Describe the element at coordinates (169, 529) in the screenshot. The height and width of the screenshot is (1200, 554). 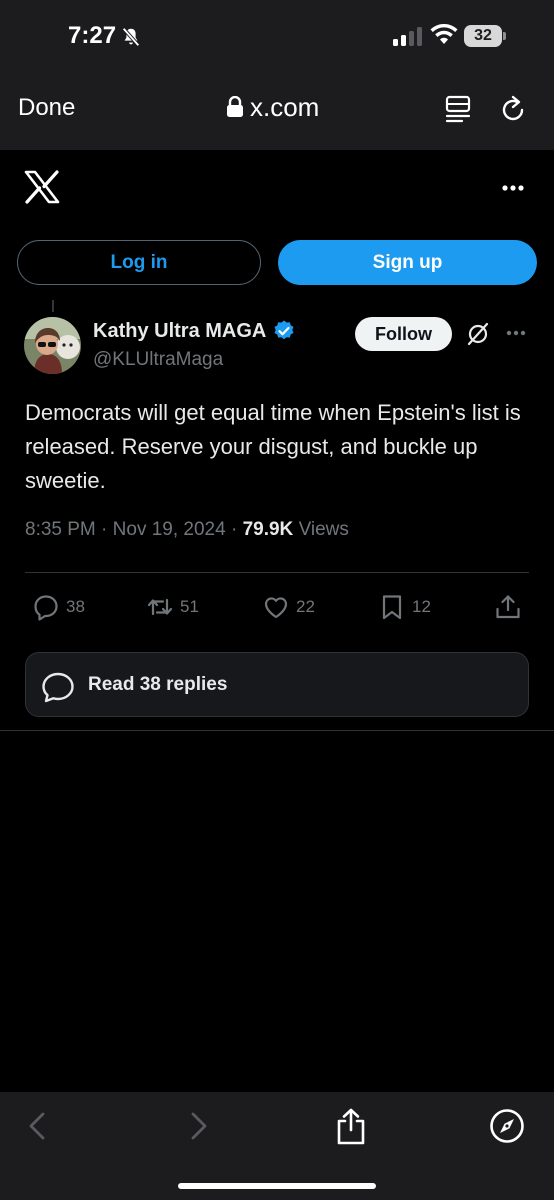
I see `post-date: Nov 19, 2024` at that location.